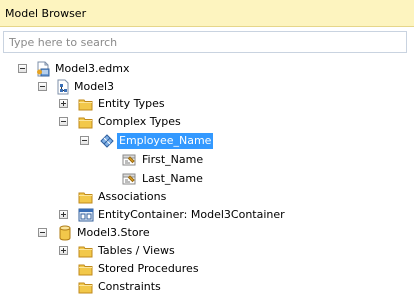 The image size is (414, 298). What do you see at coordinates (63, 87) in the screenshot?
I see `model-icon` at bounding box center [63, 87].